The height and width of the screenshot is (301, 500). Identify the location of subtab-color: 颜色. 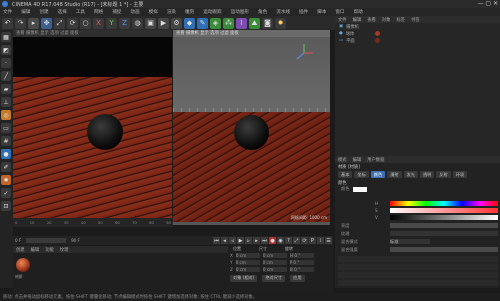
(378, 174).